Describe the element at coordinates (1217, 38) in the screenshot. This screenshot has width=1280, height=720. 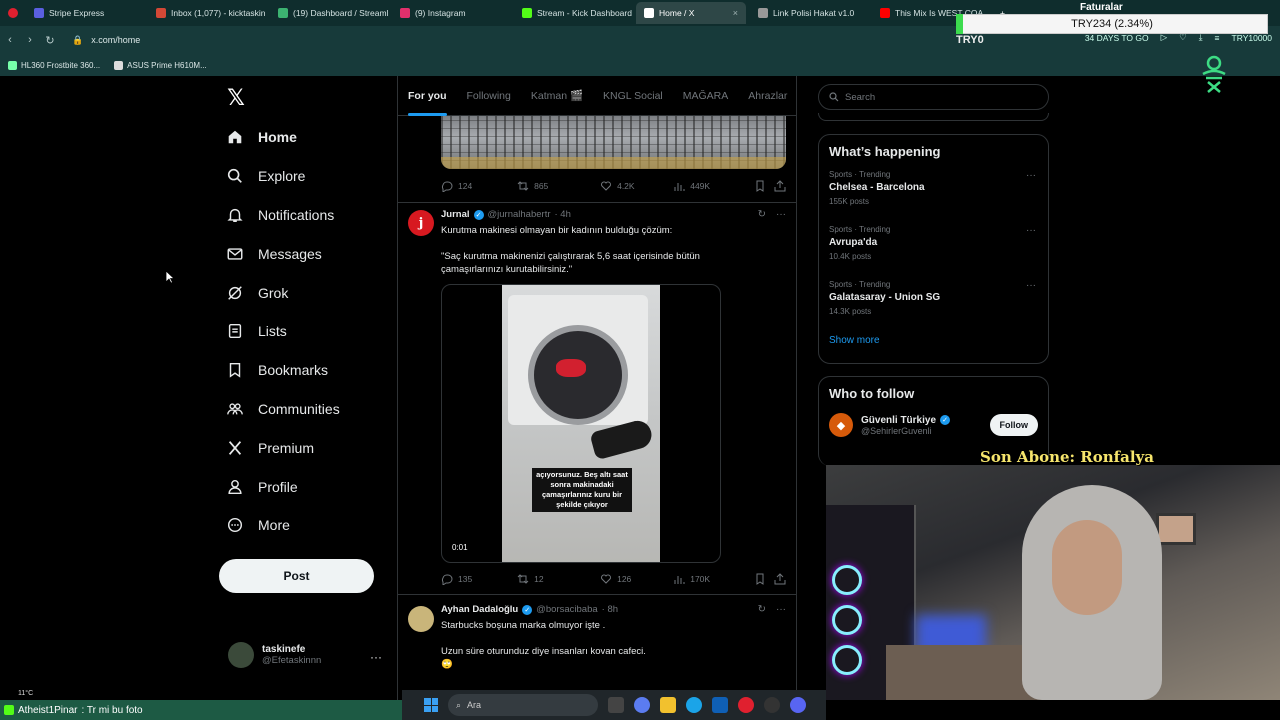
I see `menu-icon: ≡` at that location.